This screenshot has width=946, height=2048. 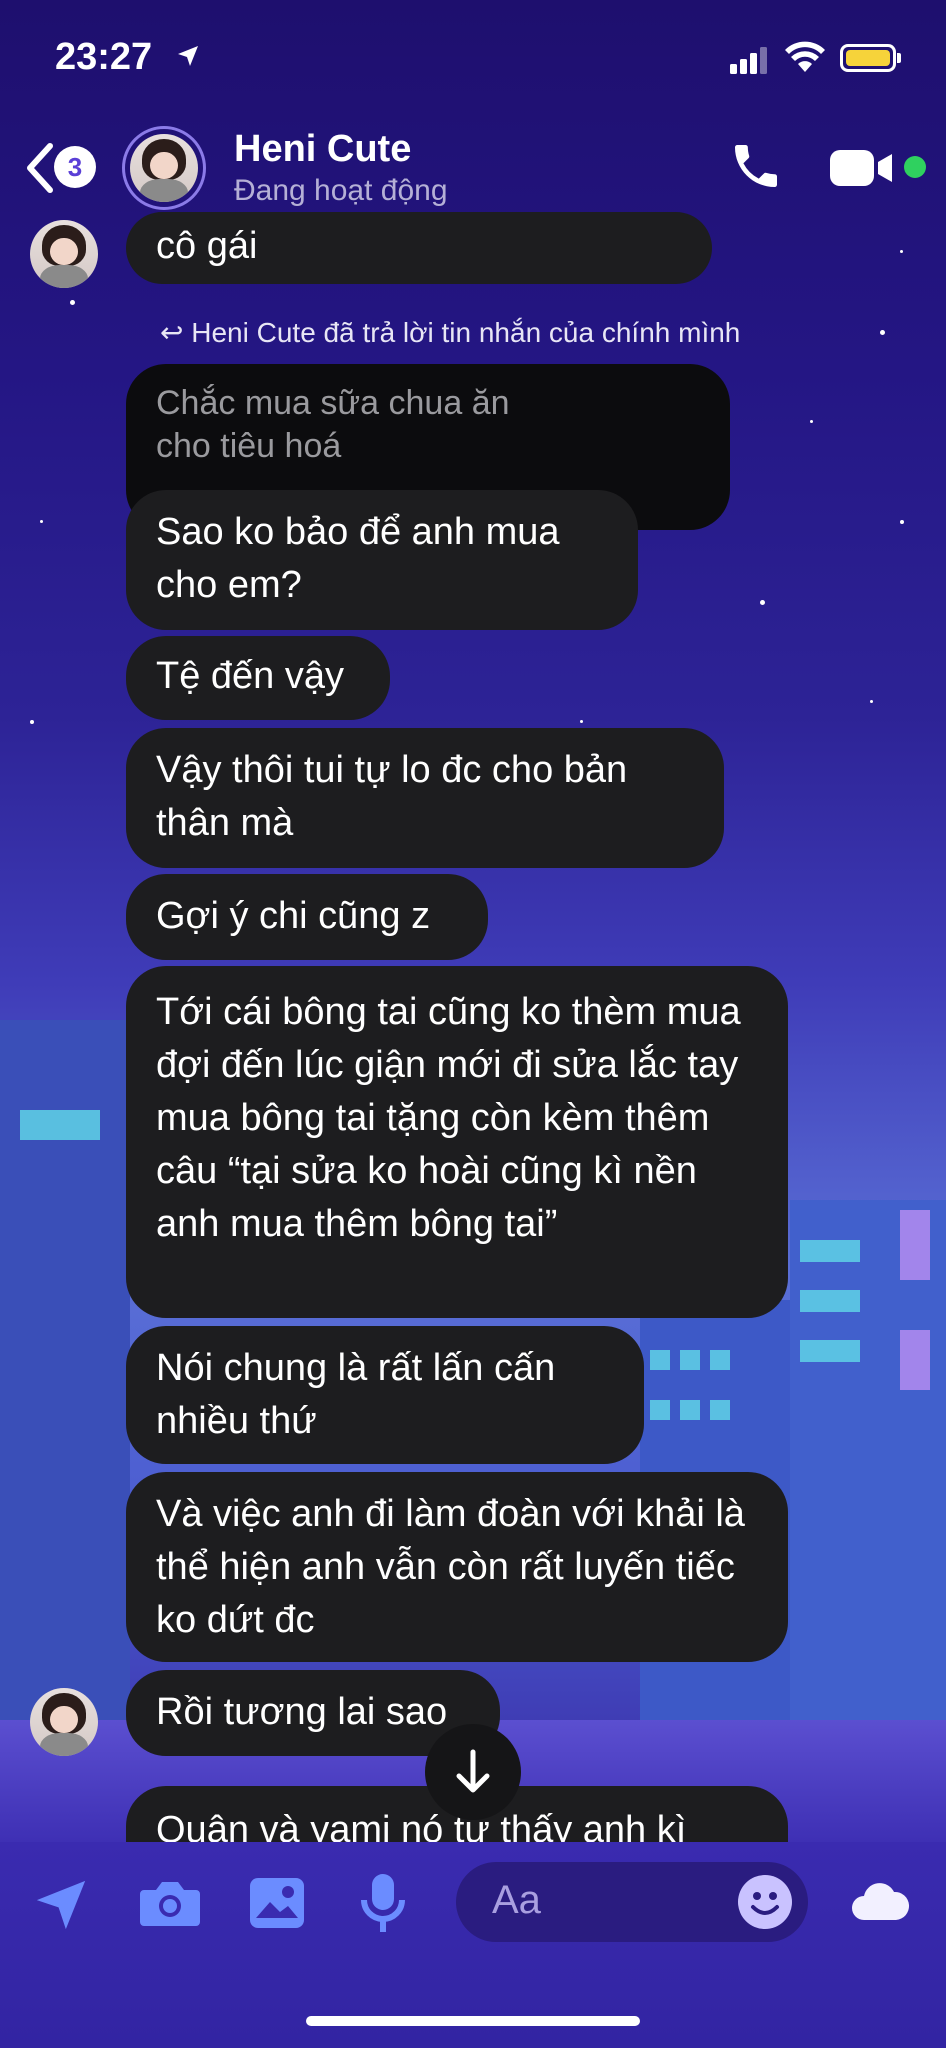 I want to click on status-bar: 23:27, so click(x=473, y=60).